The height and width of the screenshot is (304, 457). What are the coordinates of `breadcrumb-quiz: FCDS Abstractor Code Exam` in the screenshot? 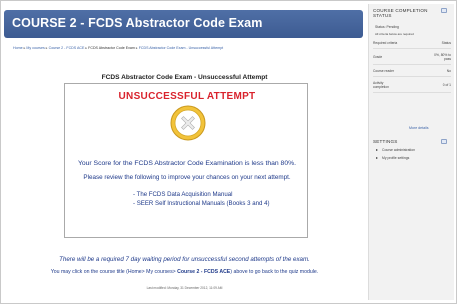 It's located at (111, 48).